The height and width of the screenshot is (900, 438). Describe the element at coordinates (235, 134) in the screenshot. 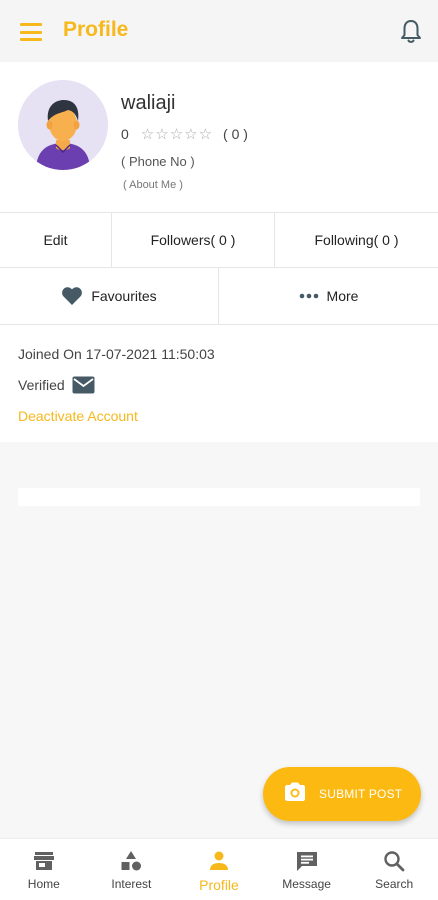

I see `rating-count: ( 0 )` at that location.